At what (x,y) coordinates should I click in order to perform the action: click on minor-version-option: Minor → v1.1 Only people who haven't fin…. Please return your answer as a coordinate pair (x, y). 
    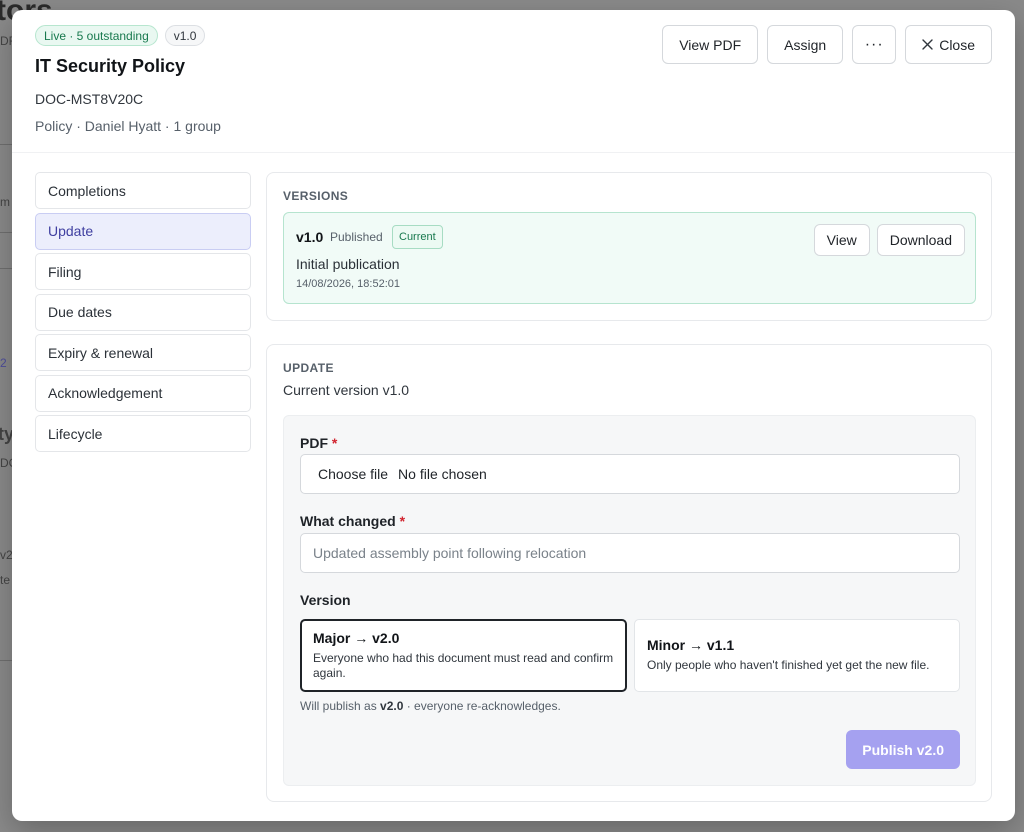
    Looking at the image, I should click on (797, 655).